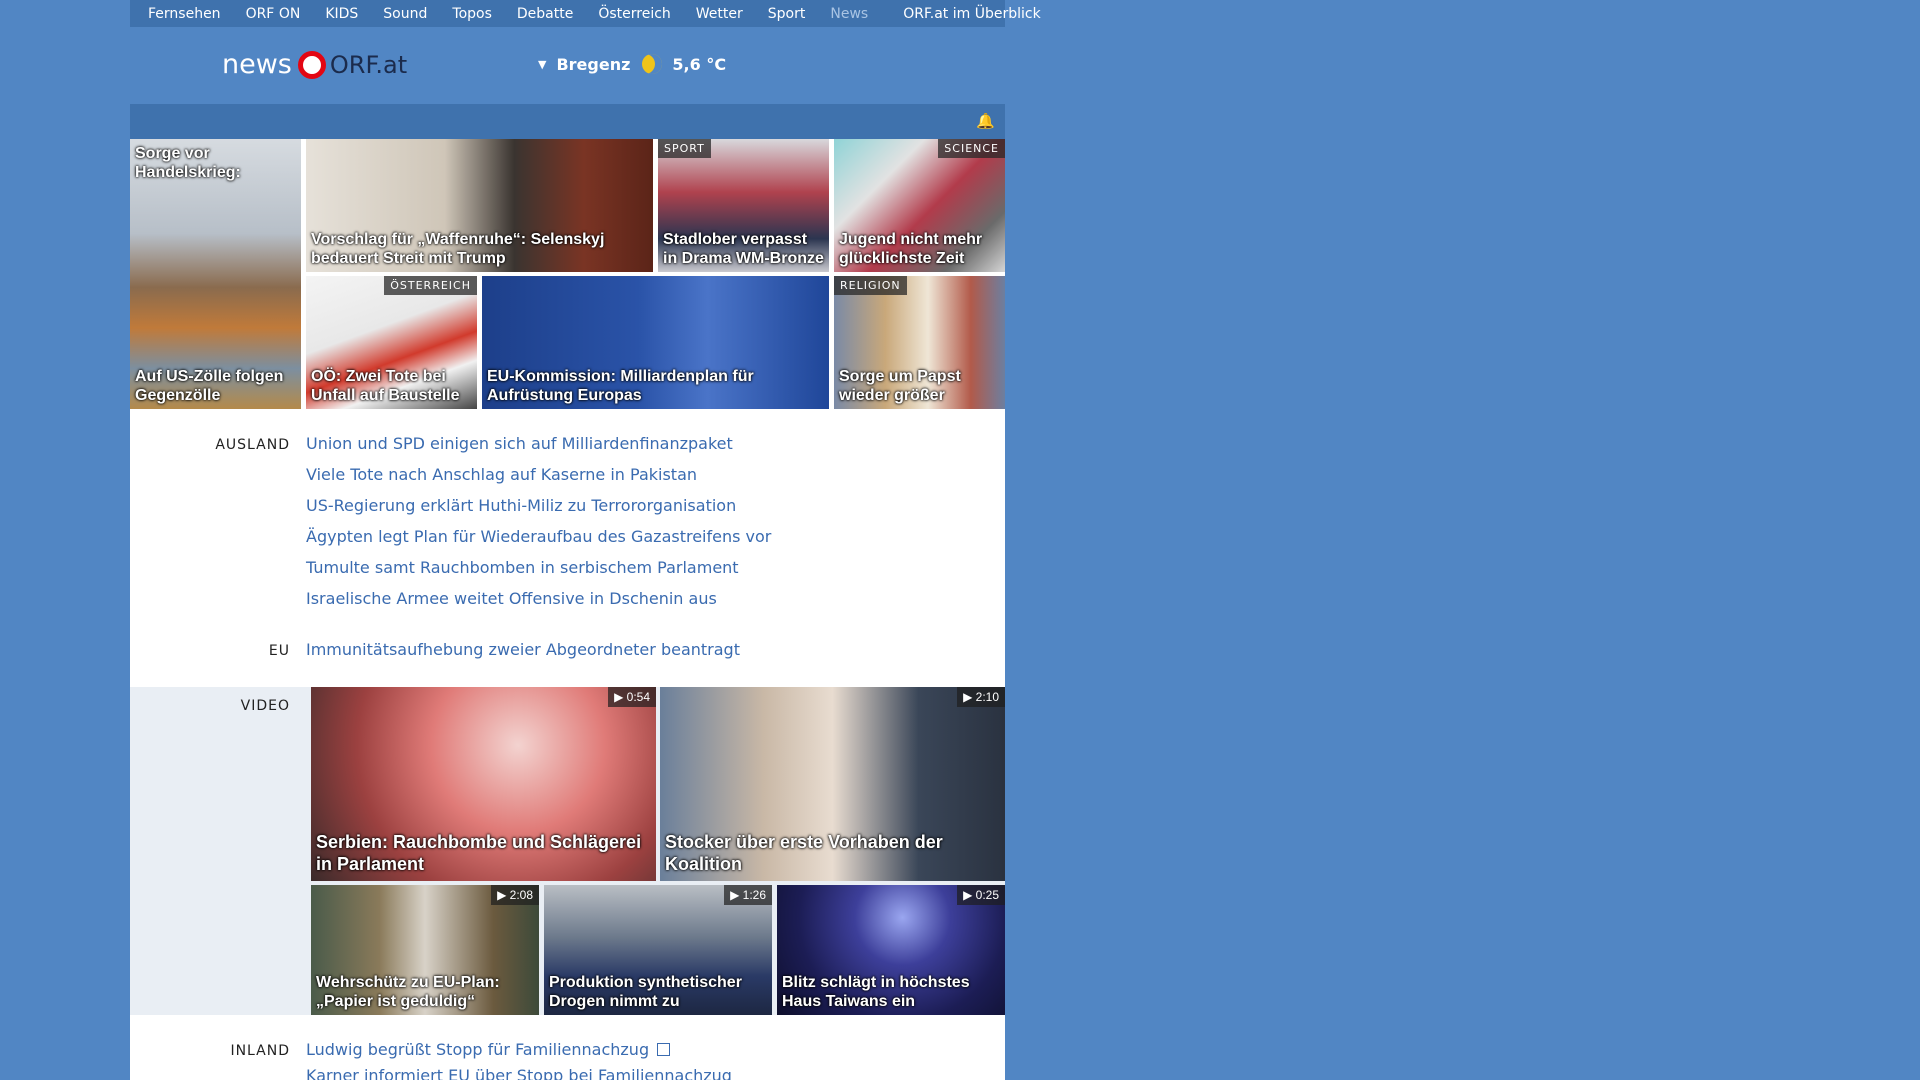  I want to click on nav-item-sound: Sound, so click(405, 14).